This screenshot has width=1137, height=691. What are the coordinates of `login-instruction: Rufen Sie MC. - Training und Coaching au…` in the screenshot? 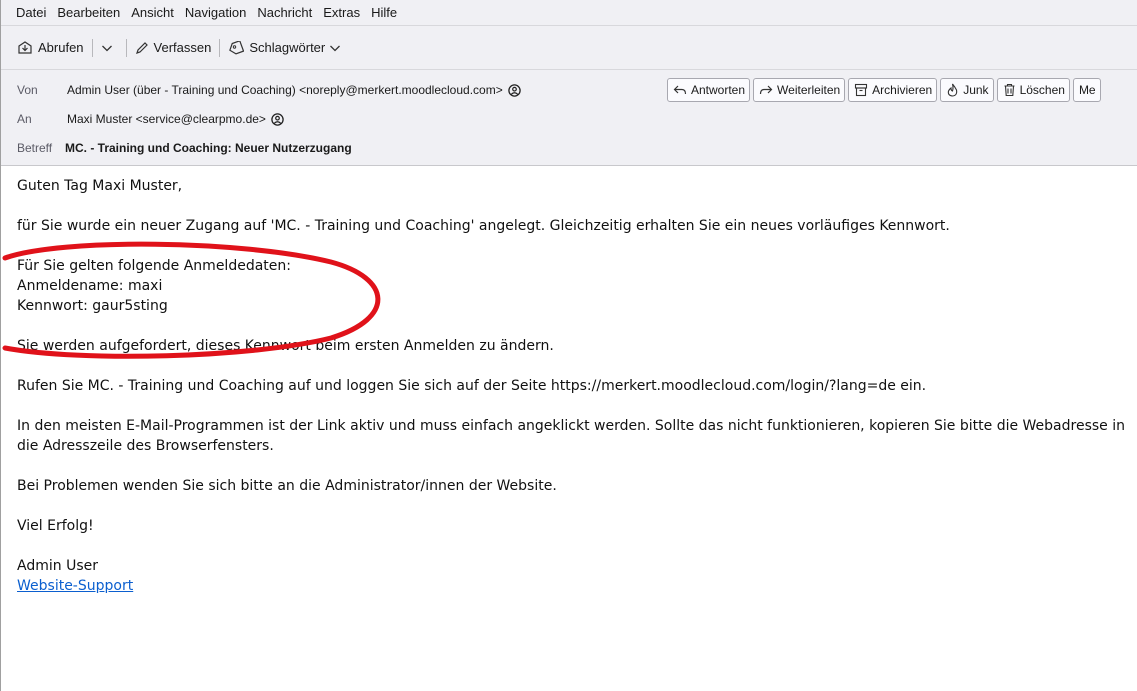 It's located at (472, 386).